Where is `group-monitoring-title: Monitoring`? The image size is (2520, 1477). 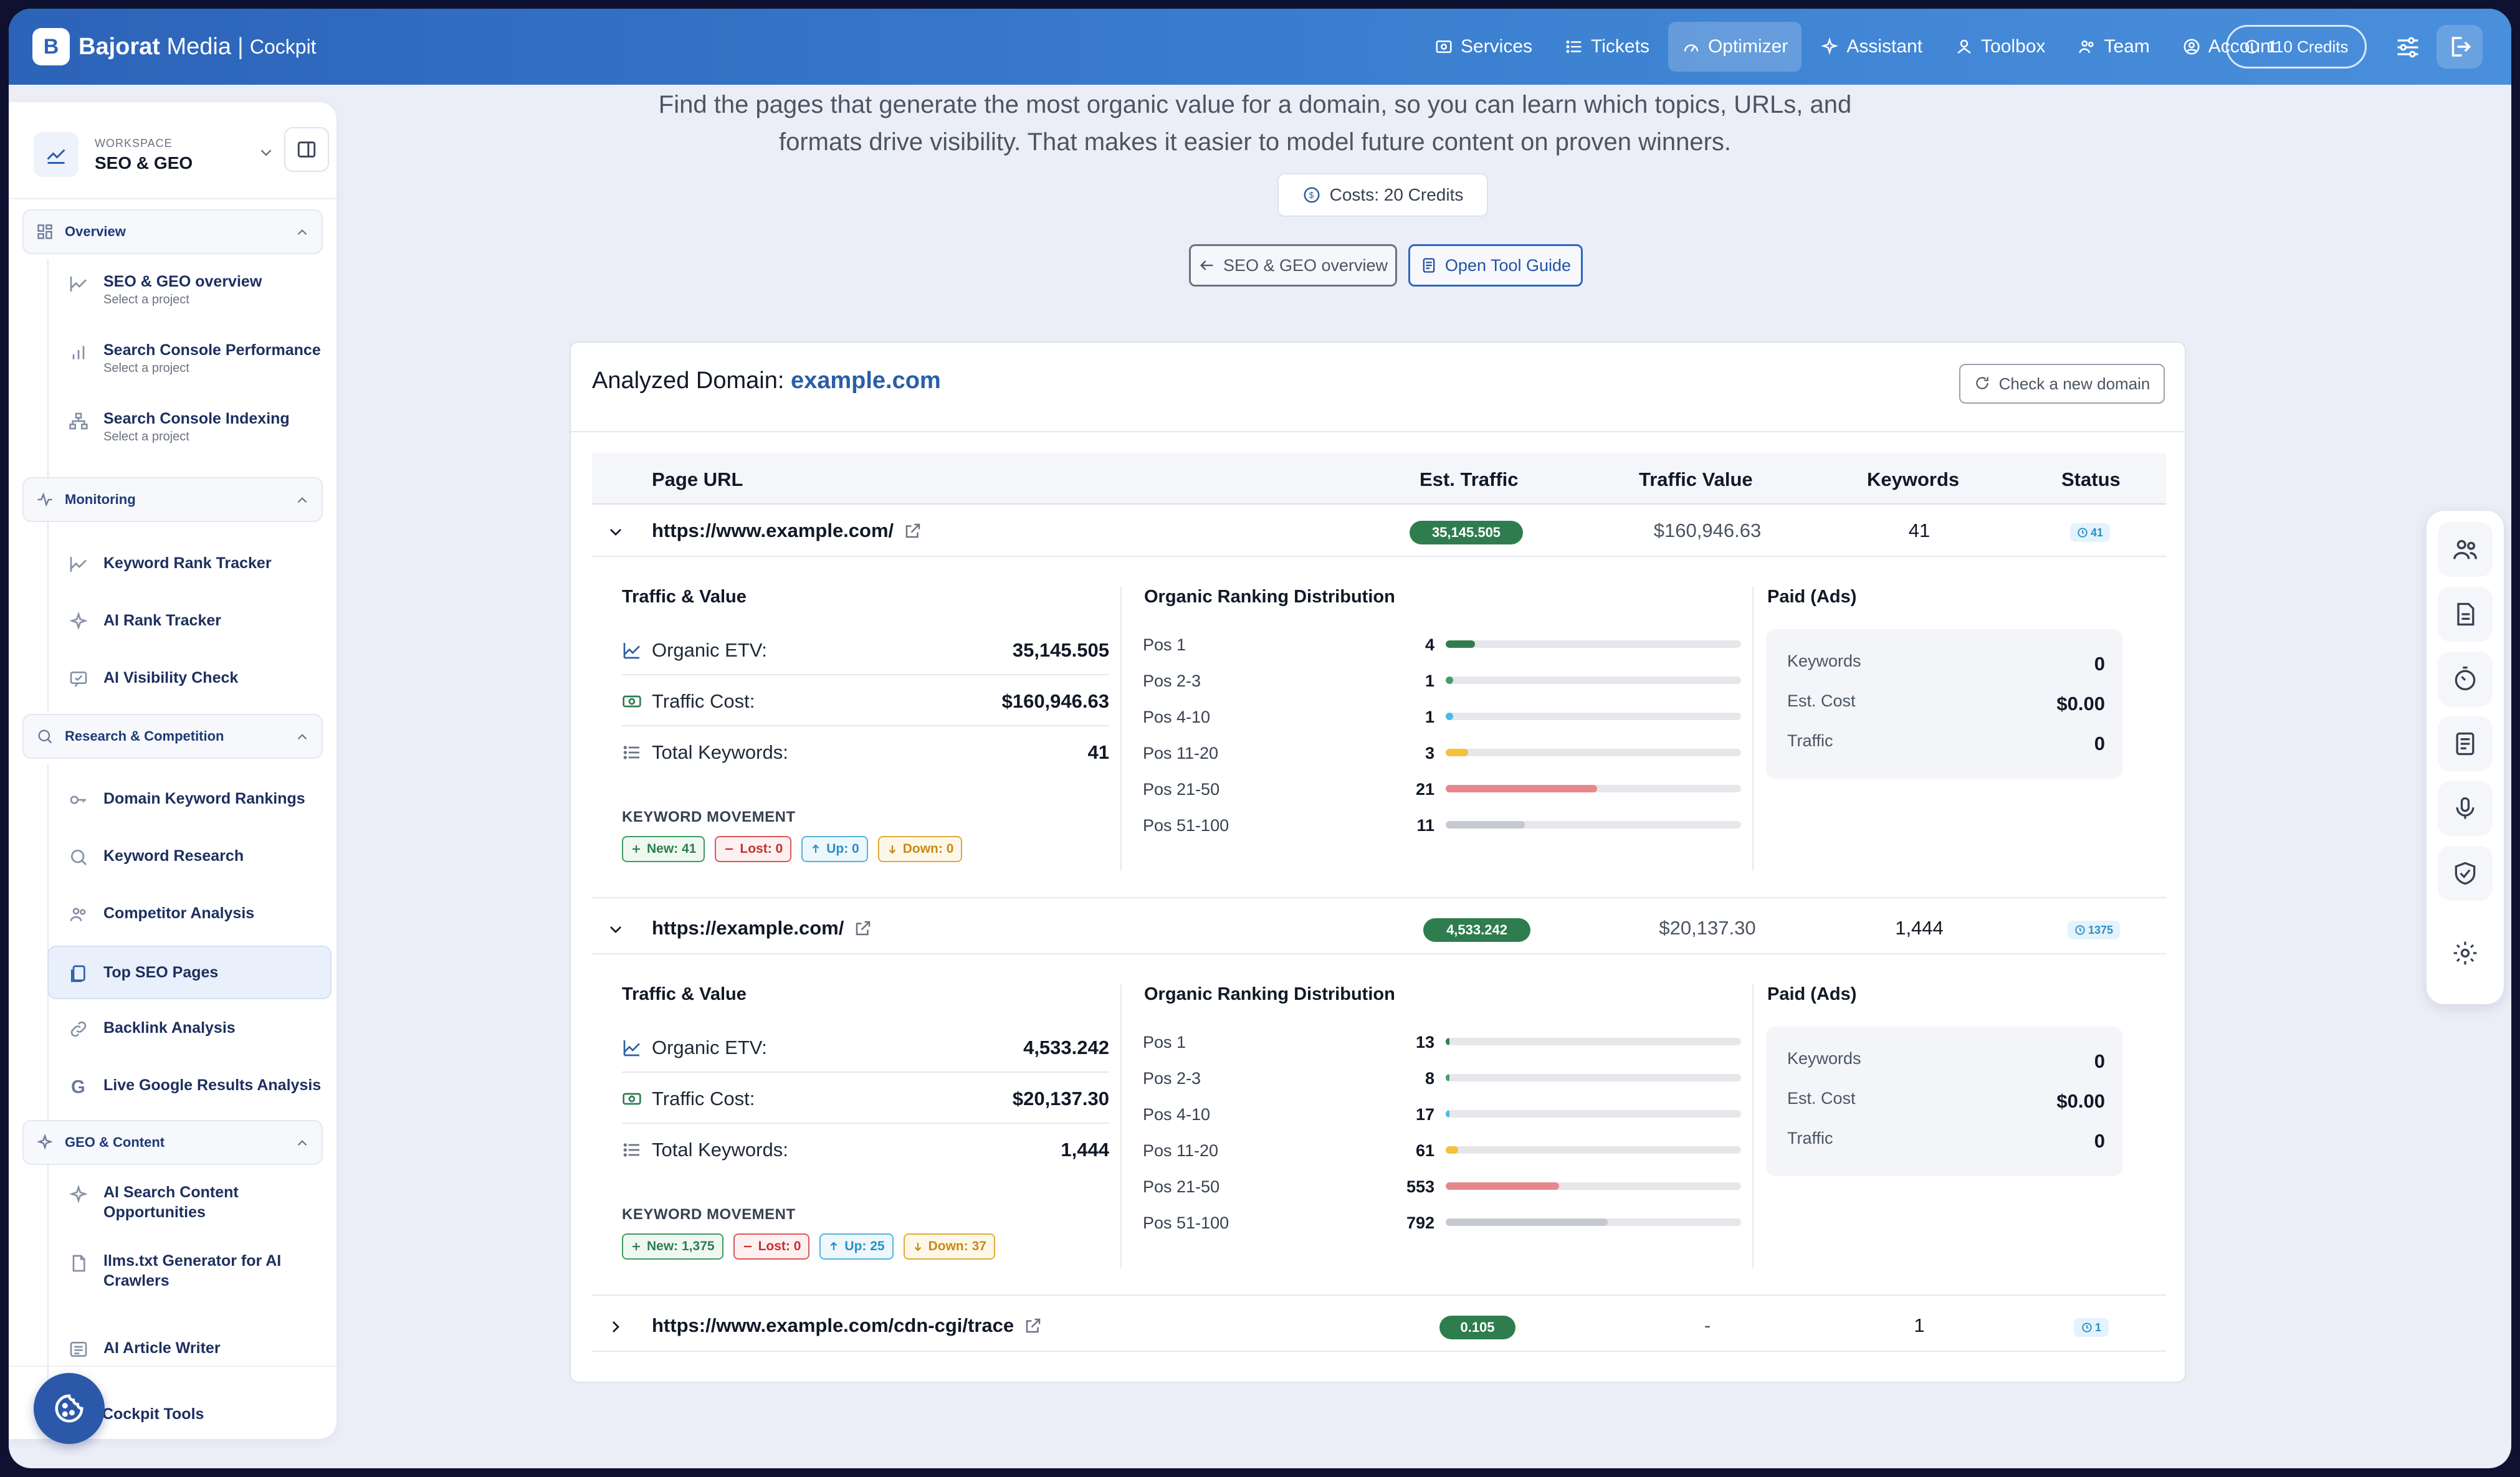
group-monitoring-title: Monitoring is located at coordinates (100, 500).